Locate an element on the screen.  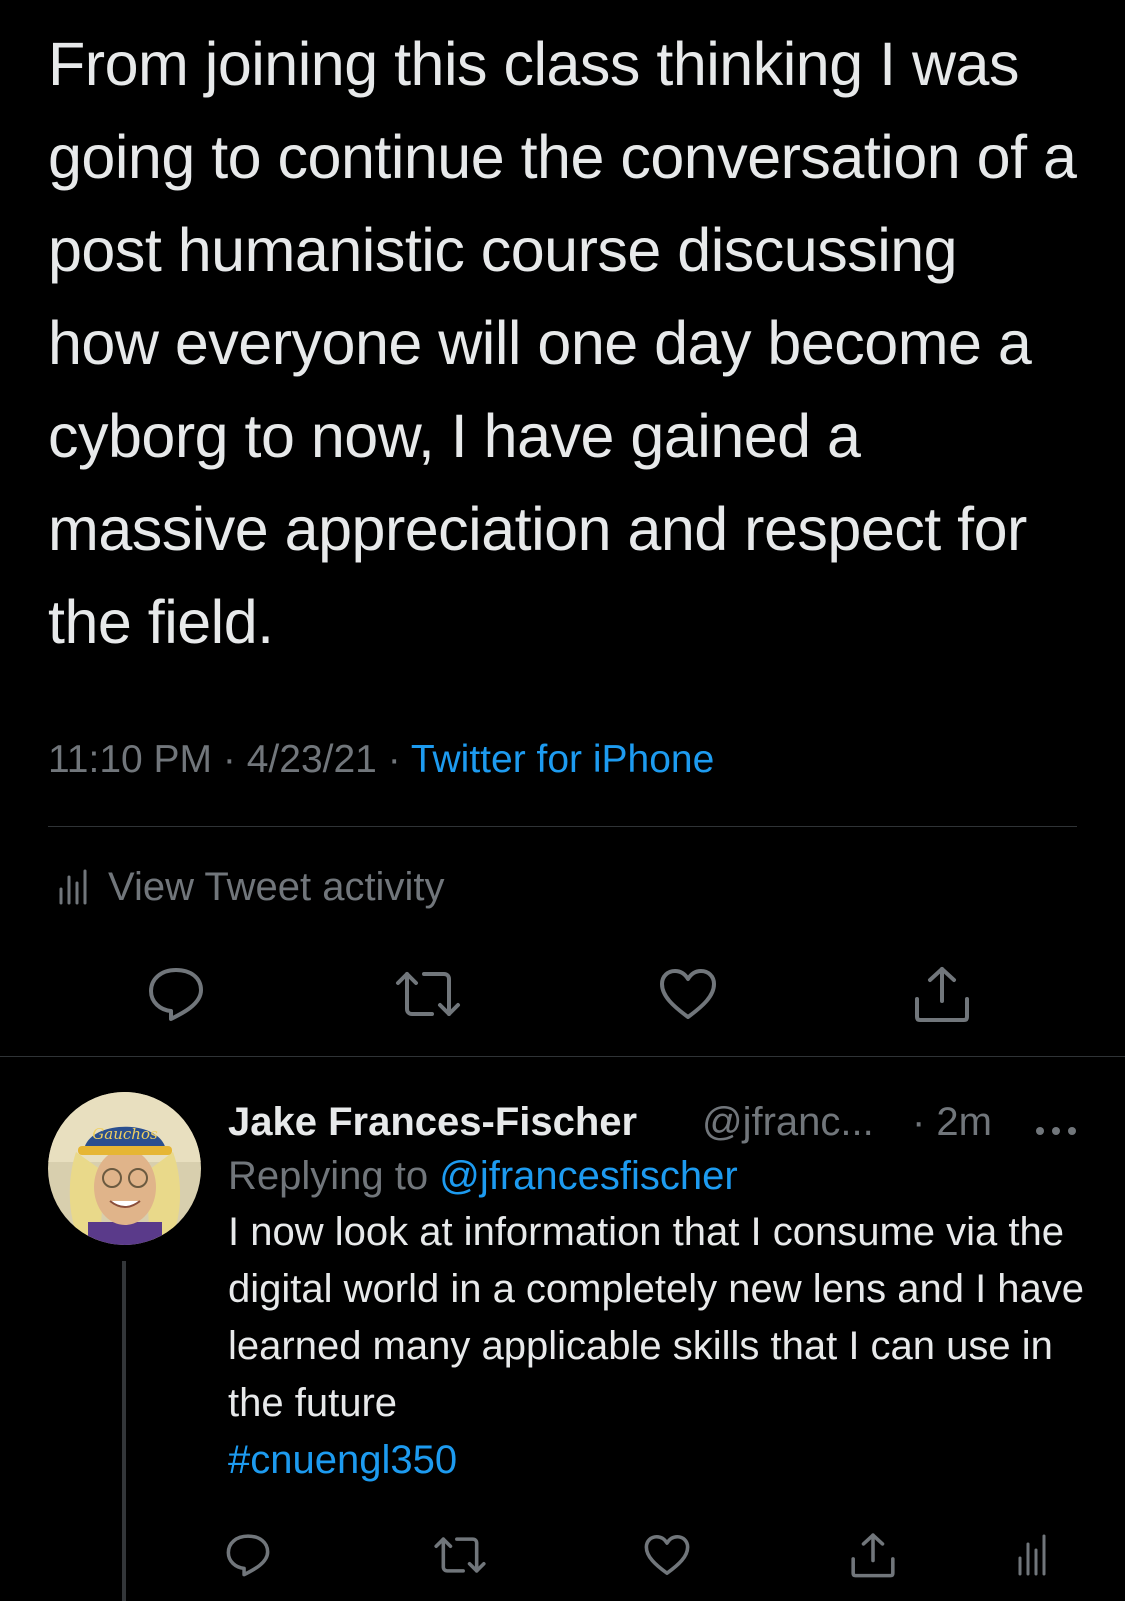
svg-text: Gauchos is located at coordinates (125, 1134).